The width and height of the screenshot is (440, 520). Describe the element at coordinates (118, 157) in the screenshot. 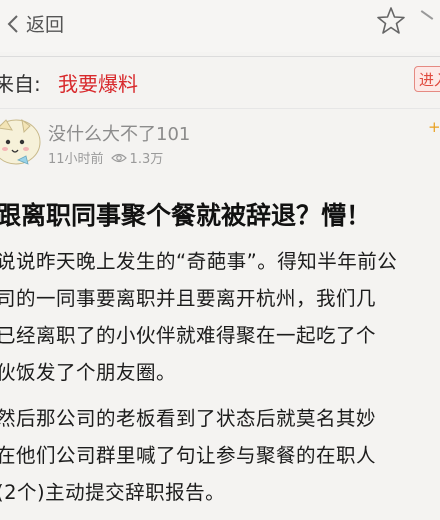

I see `eye-icon` at that location.